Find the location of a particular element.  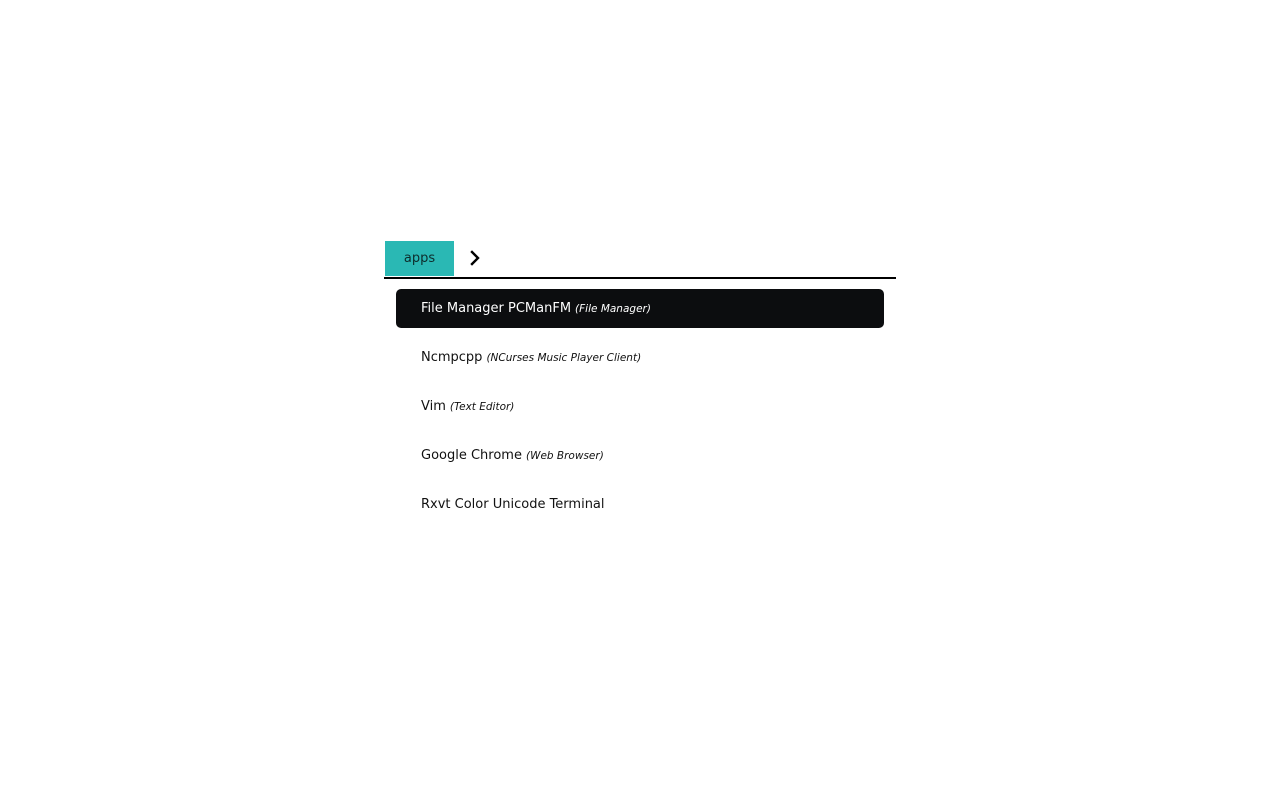

item-description: (Text Editor) is located at coordinates (482, 406).